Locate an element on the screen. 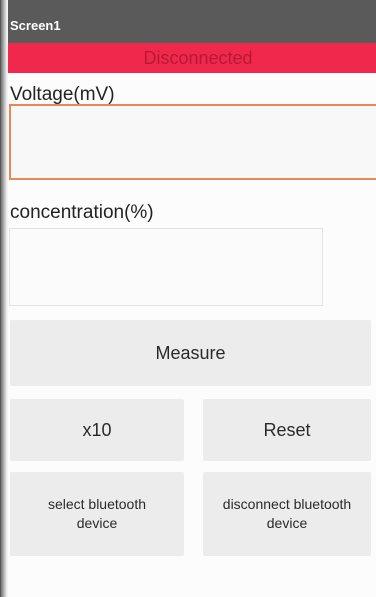 The height and width of the screenshot is (597, 376). screen-title: Screen1 is located at coordinates (35, 25).